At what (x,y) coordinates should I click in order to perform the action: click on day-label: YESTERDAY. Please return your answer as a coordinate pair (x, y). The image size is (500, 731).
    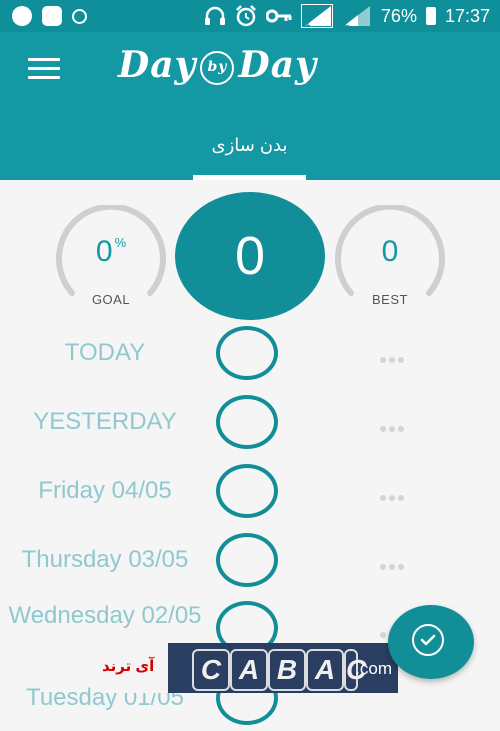
    Looking at the image, I should click on (105, 421).